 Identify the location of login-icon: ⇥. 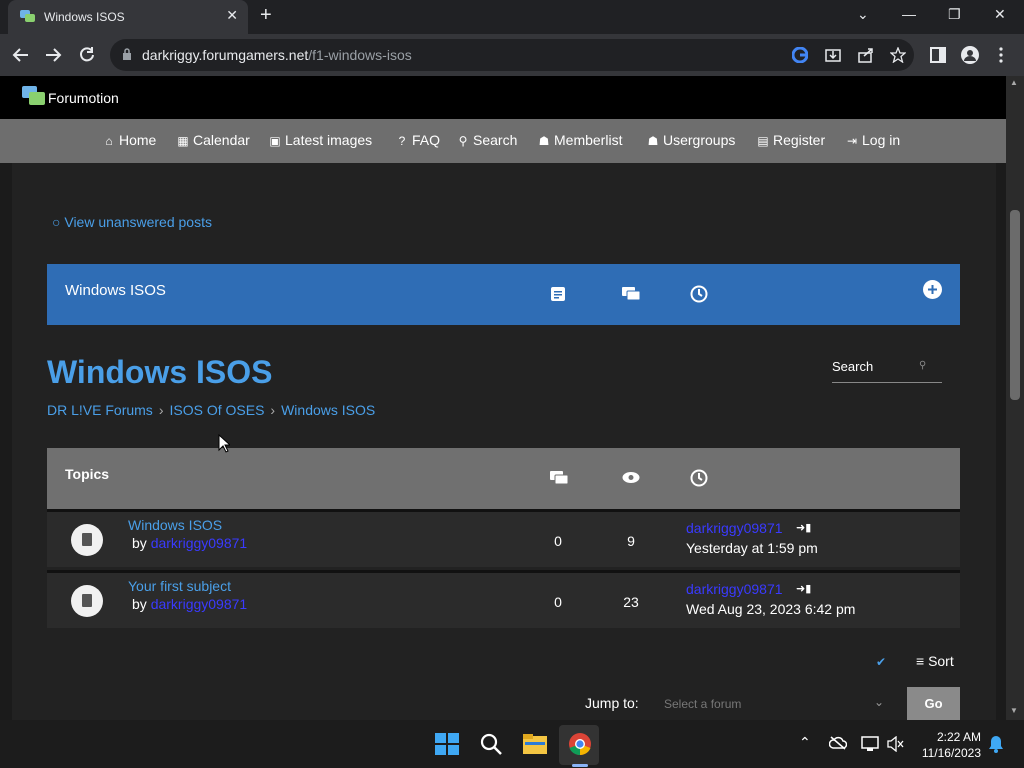
(852, 141).